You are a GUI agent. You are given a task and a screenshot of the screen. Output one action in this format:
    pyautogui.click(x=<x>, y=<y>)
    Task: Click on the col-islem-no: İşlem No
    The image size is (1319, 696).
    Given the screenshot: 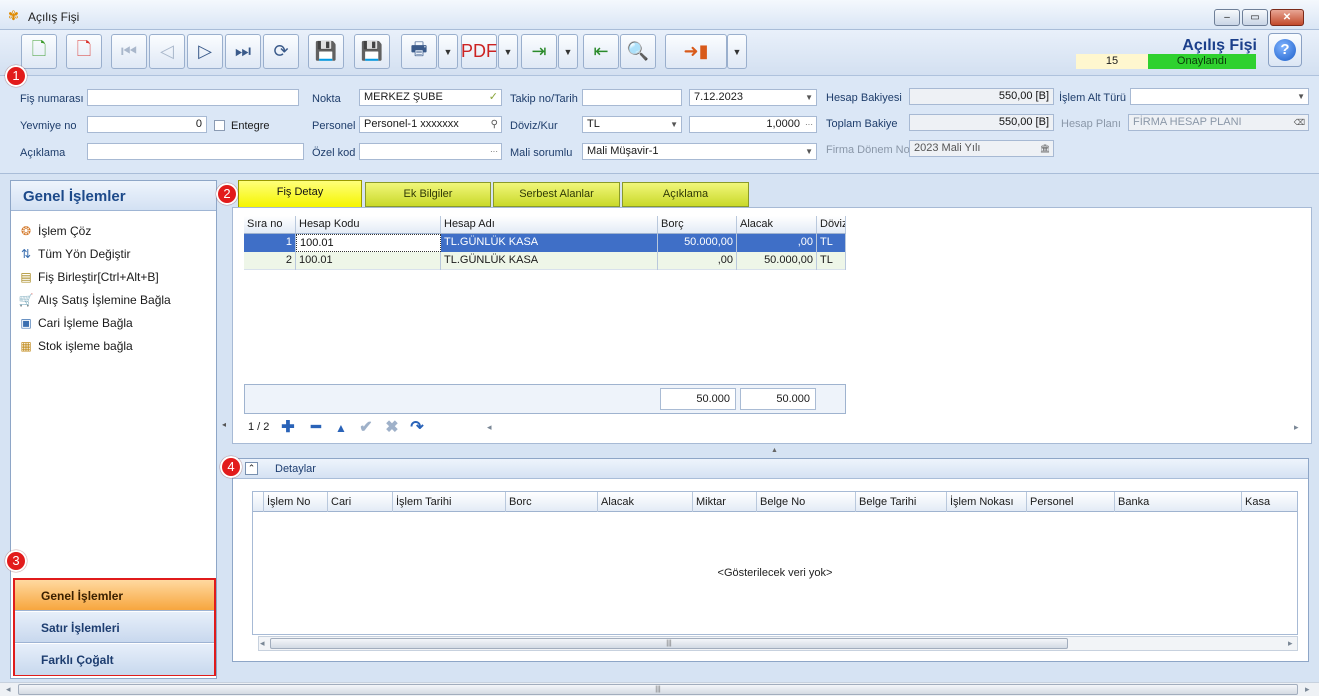 What is the action you would take?
    pyautogui.click(x=296, y=502)
    